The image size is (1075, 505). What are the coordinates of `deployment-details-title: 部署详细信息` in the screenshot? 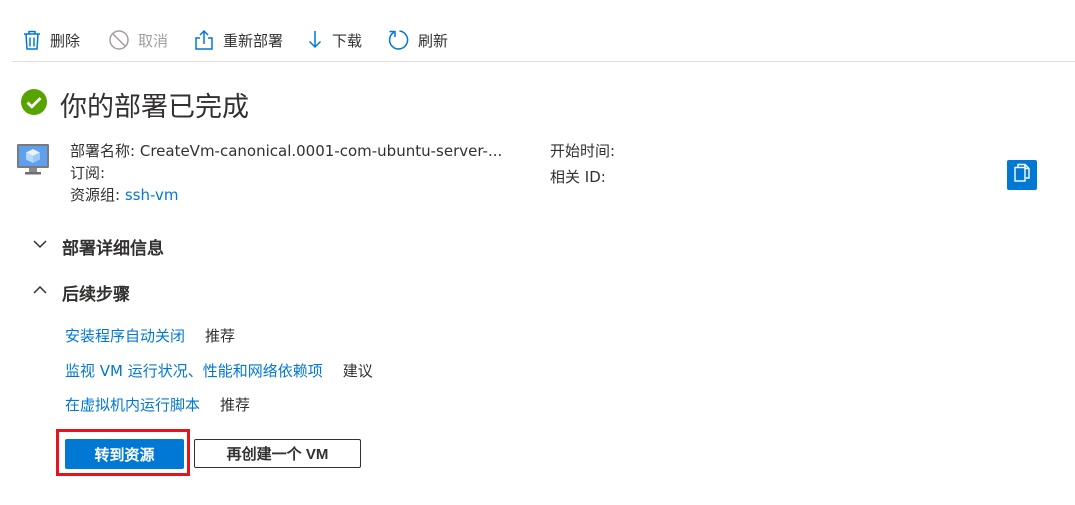 It's located at (113, 248).